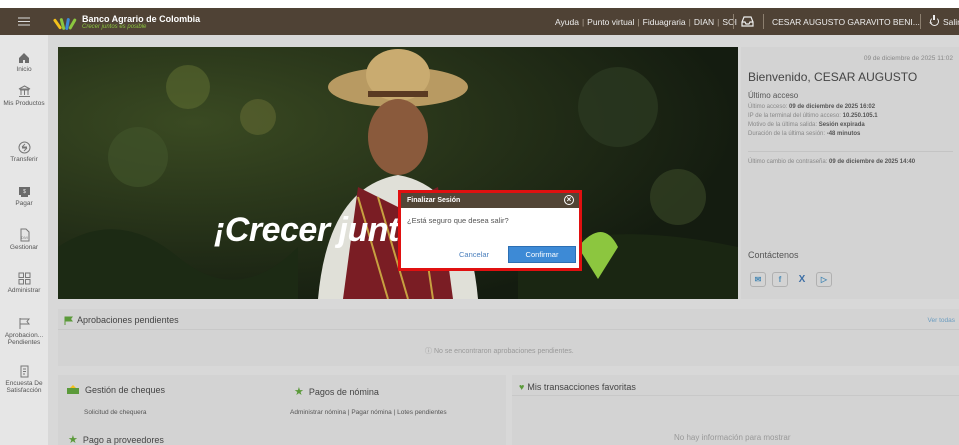  What do you see at coordinates (542, 254) in the screenshot?
I see `confirm-button: Confirmar` at bounding box center [542, 254].